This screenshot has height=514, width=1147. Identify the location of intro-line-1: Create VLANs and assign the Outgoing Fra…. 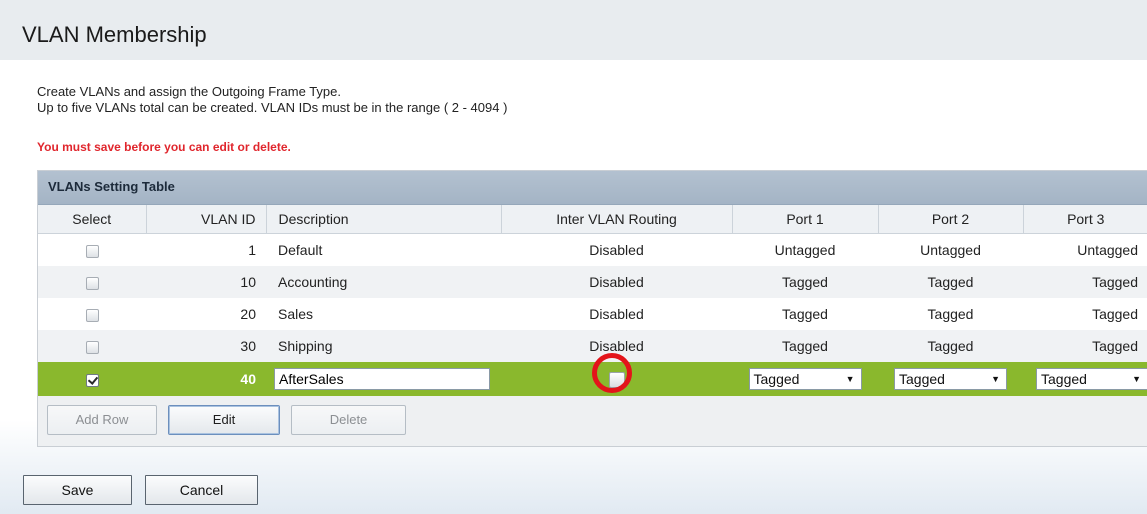
(189, 91).